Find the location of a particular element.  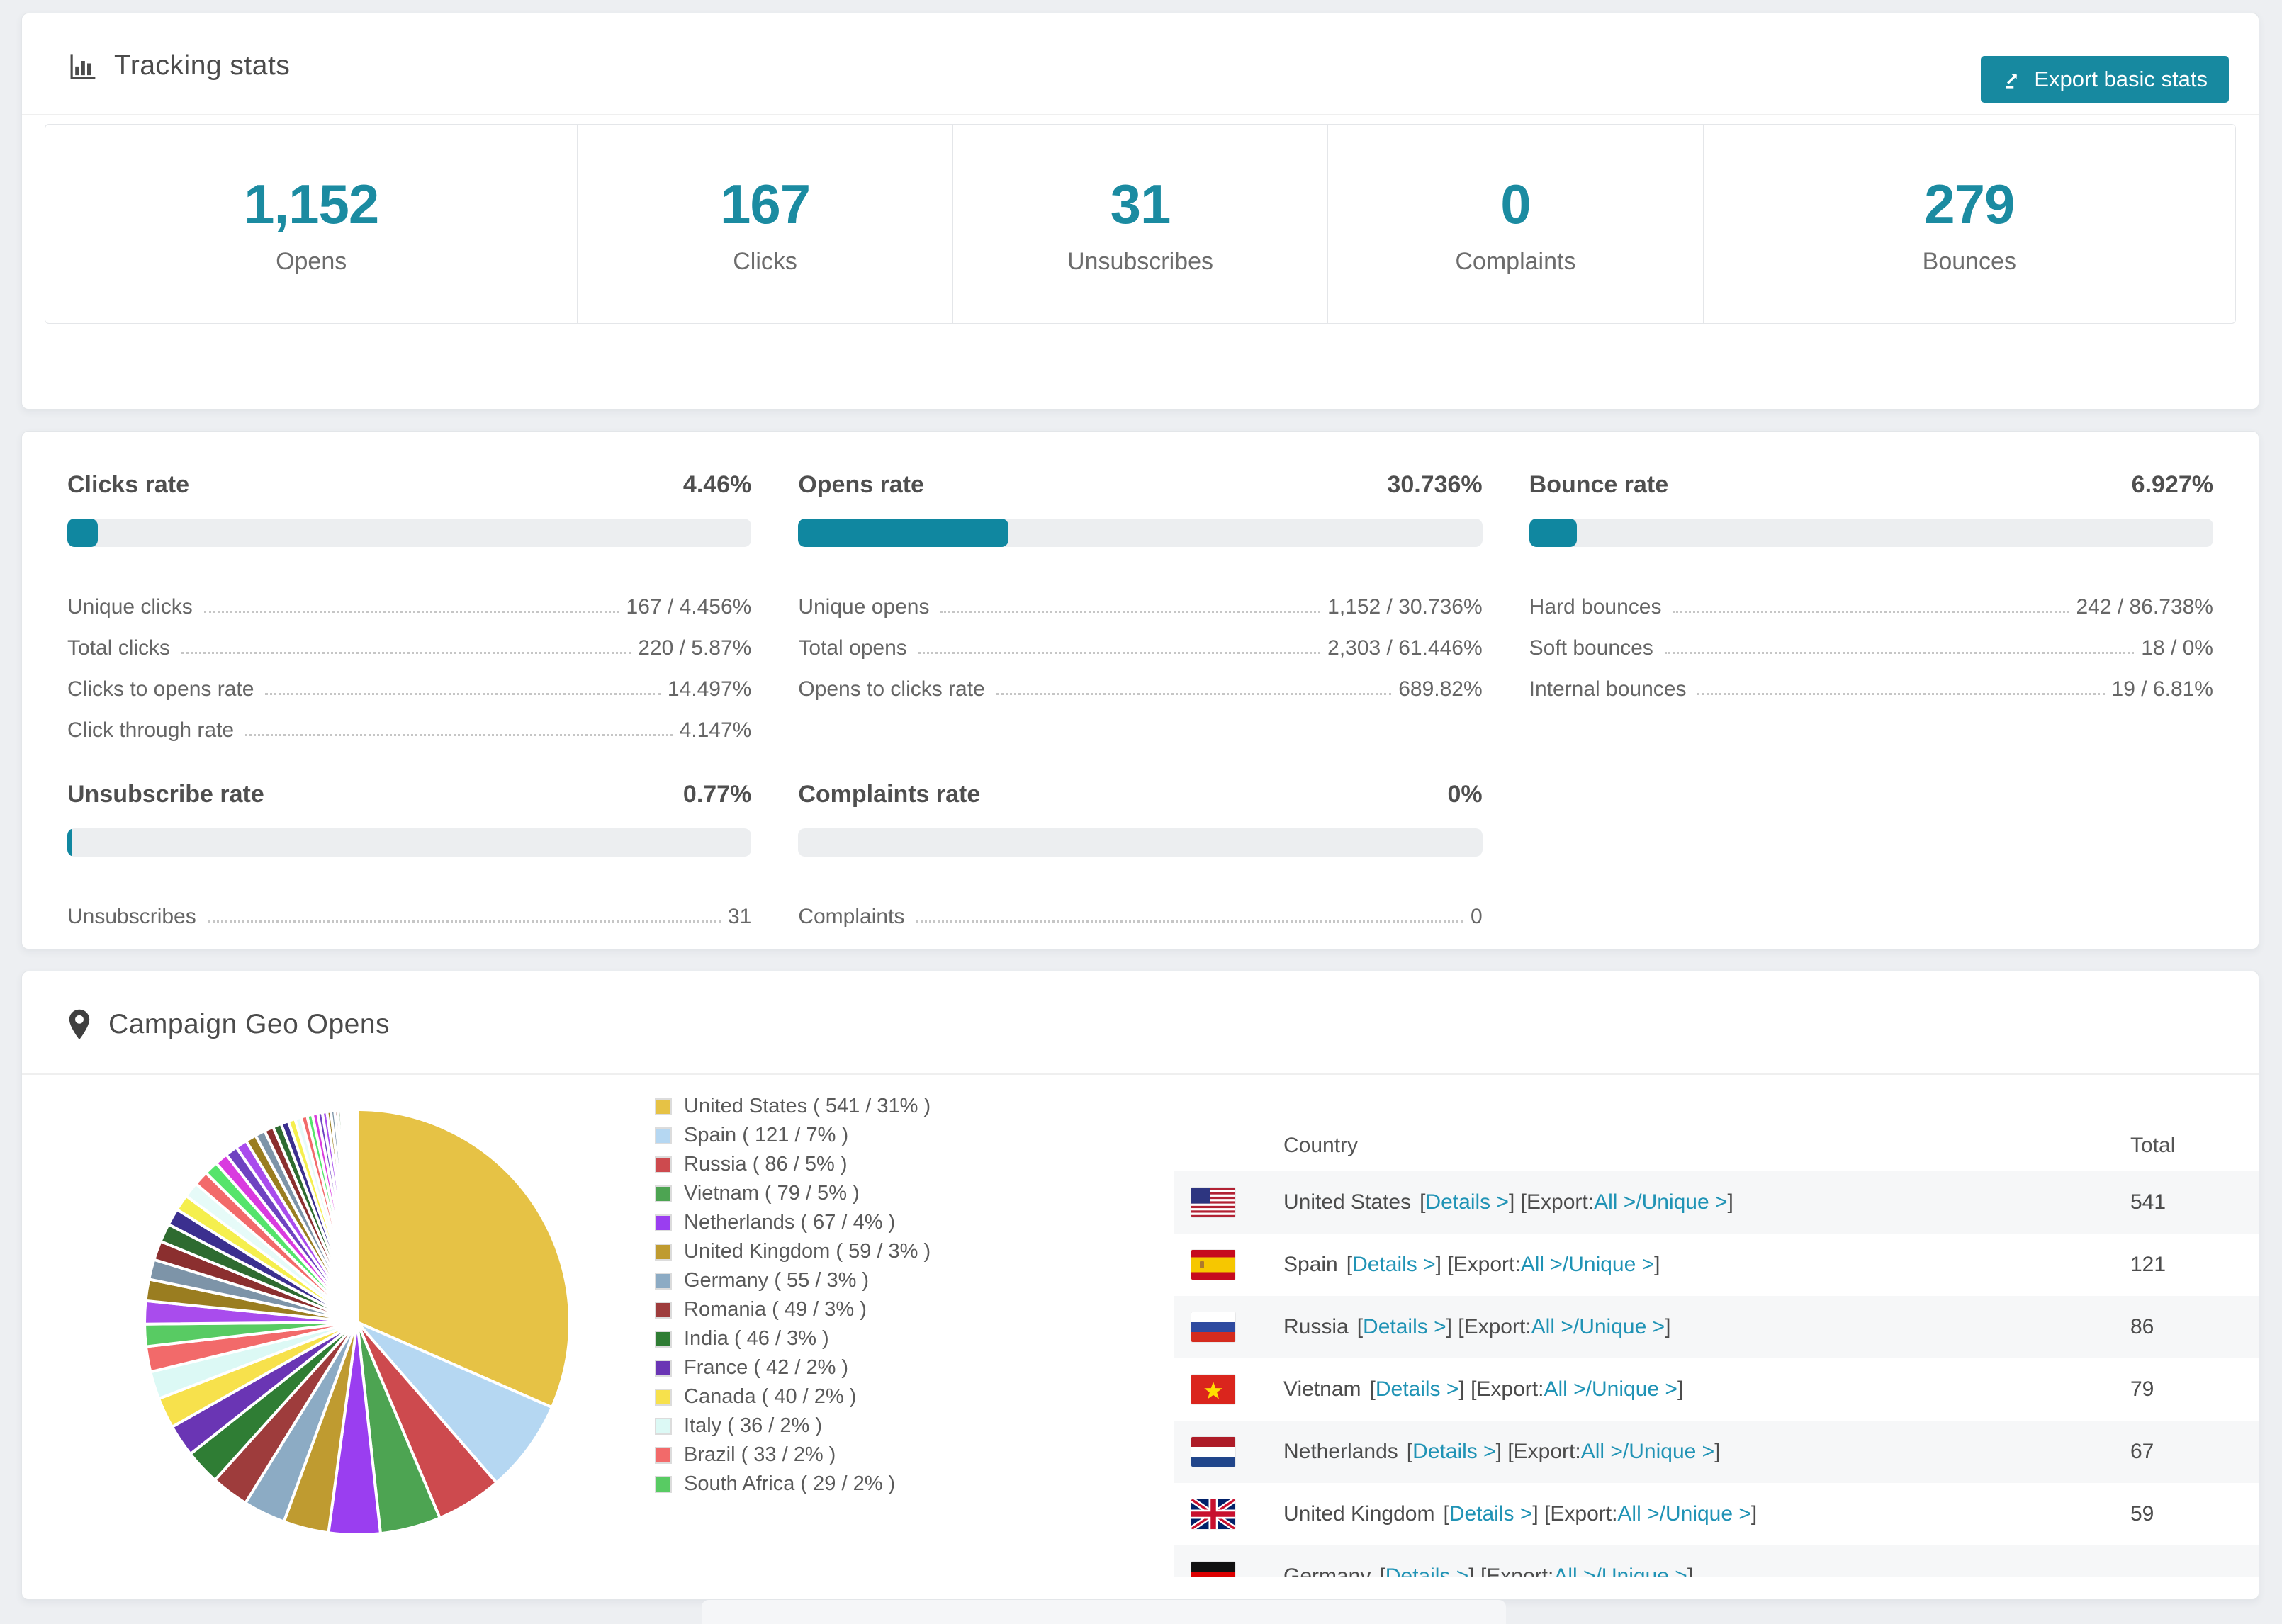

rate-row-value: 220 / 5.87% is located at coordinates (695, 648).